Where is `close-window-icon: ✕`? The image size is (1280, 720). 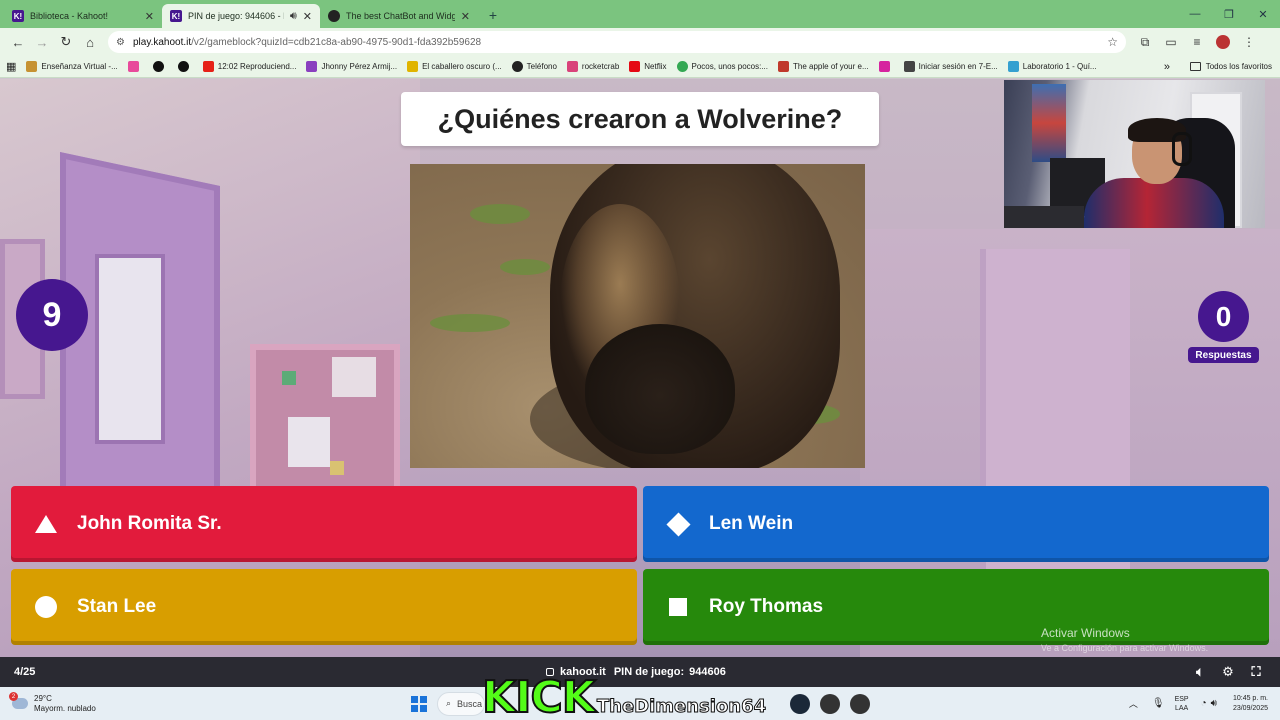 close-window-icon: ✕ is located at coordinates (1263, 14).